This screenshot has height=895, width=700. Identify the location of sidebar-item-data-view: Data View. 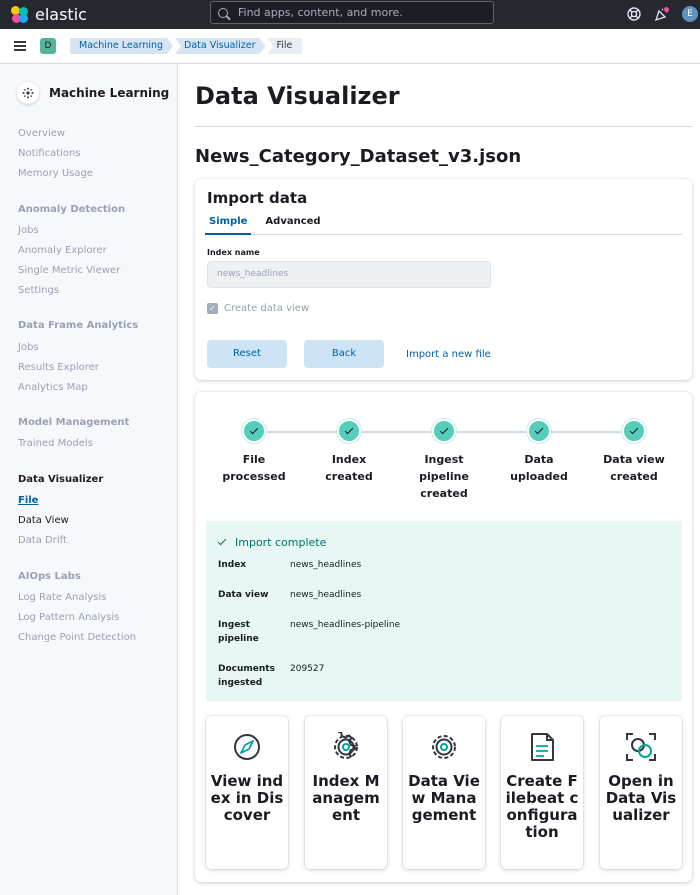
(43, 520).